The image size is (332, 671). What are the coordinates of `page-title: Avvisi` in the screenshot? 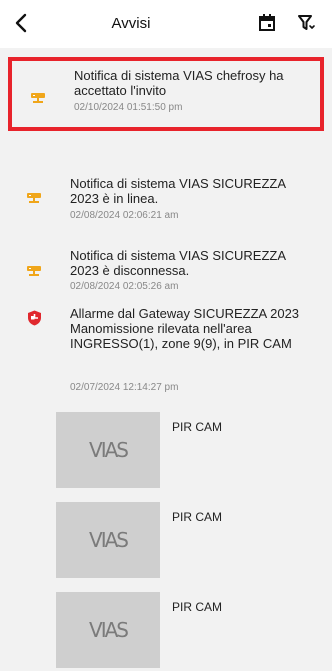 It's located at (131, 23).